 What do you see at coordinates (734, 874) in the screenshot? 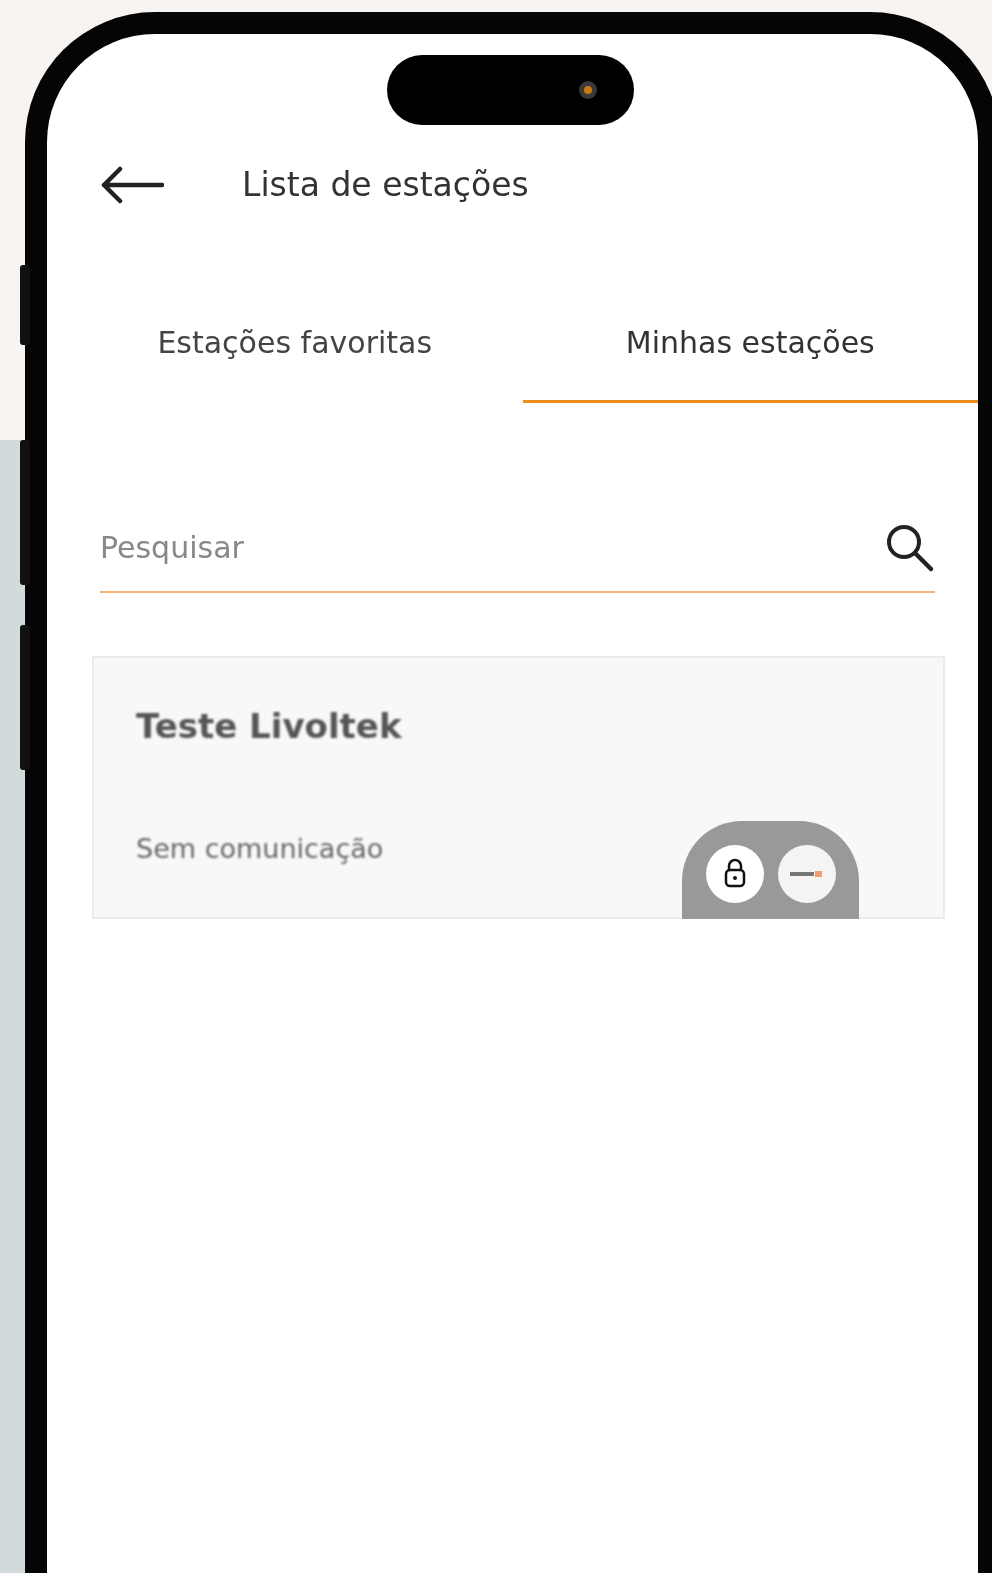
I see `lock-icon` at bounding box center [734, 874].